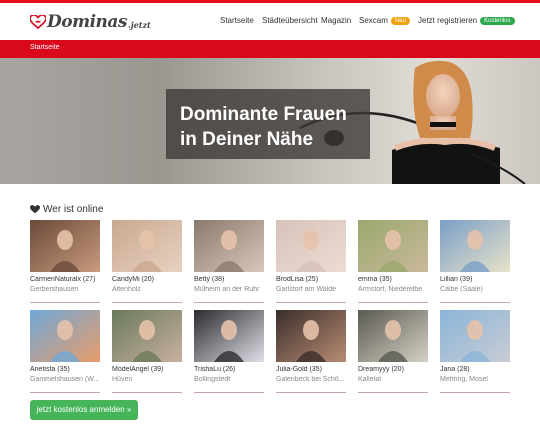  I want to click on nav-label: Jetzt registrieren, so click(448, 20).